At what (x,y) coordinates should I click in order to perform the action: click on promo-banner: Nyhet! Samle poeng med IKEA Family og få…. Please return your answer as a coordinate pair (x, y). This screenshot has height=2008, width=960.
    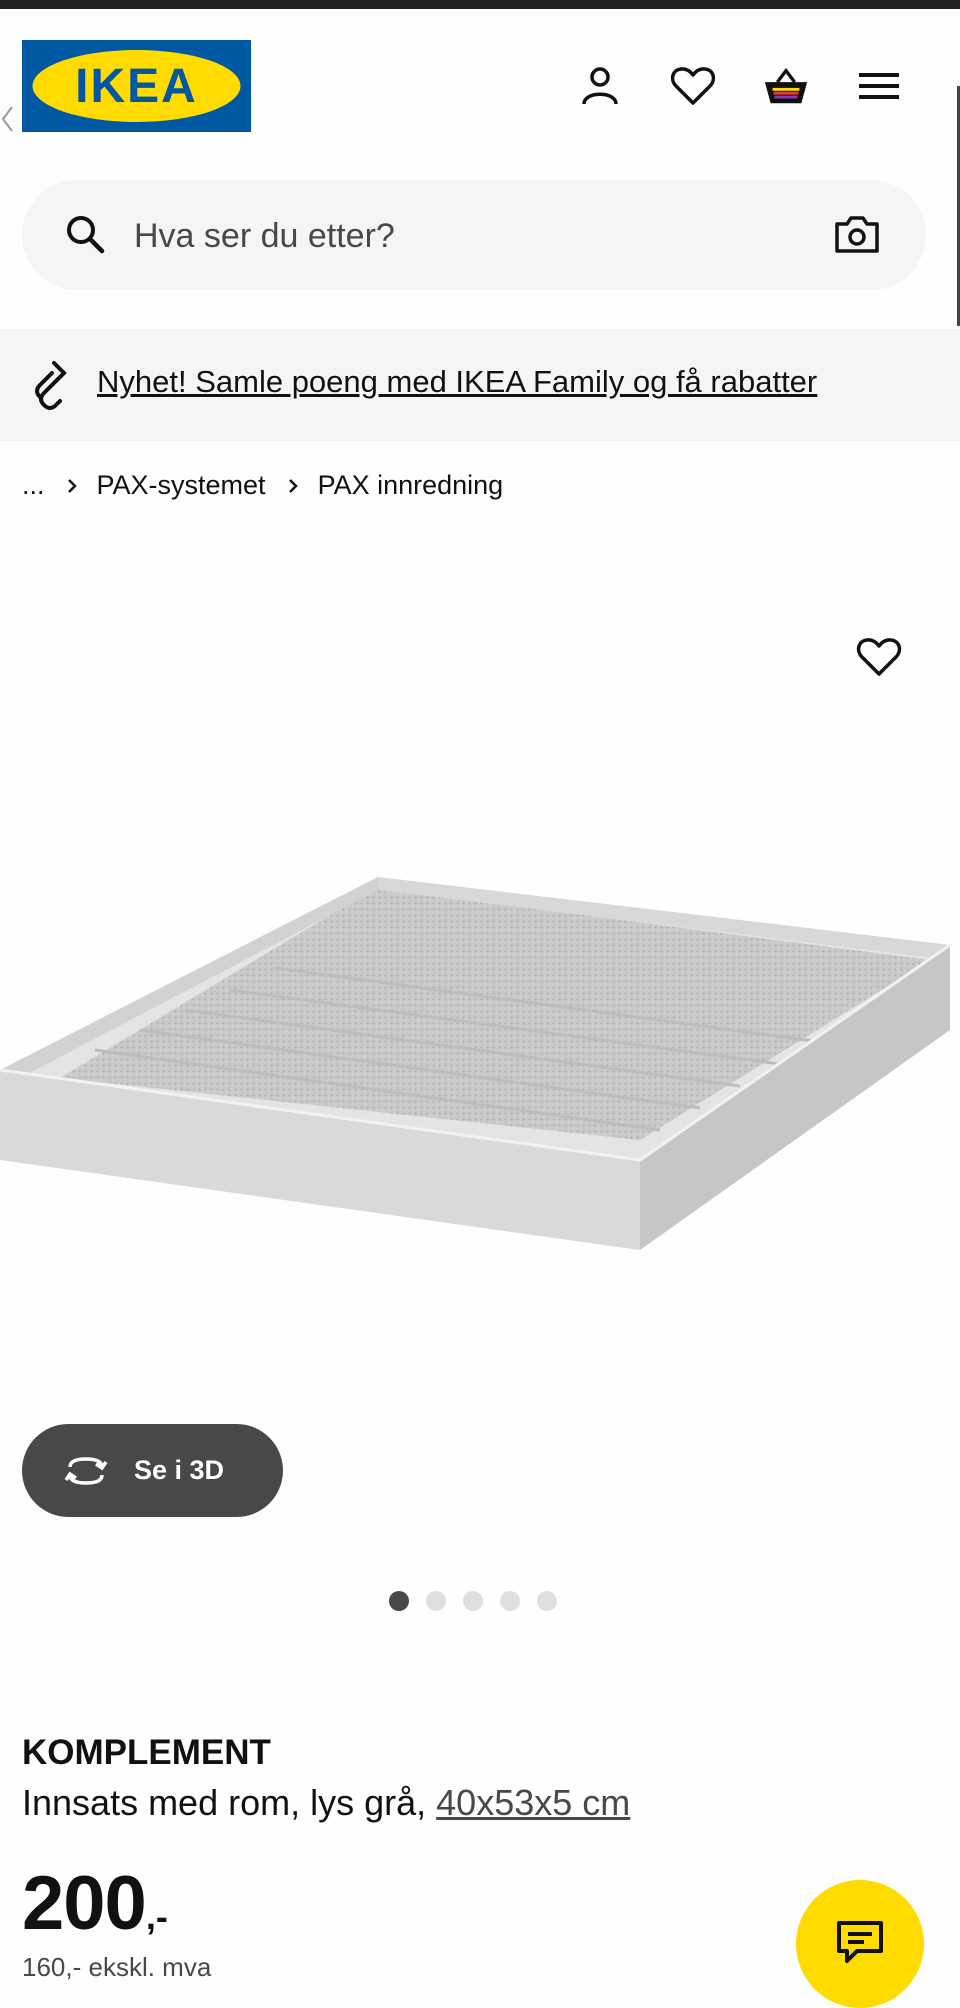
    Looking at the image, I should click on (480, 385).